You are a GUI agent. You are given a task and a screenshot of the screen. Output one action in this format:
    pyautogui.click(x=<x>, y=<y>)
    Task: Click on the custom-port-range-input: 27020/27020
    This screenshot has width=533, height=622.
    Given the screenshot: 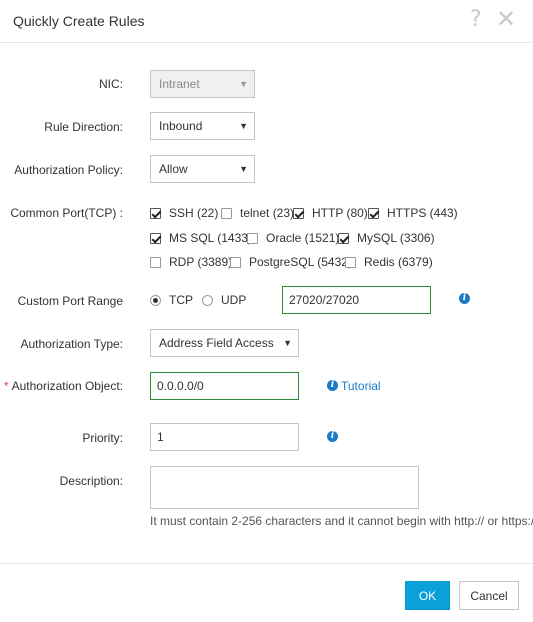 What is the action you would take?
    pyautogui.click(x=356, y=300)
    